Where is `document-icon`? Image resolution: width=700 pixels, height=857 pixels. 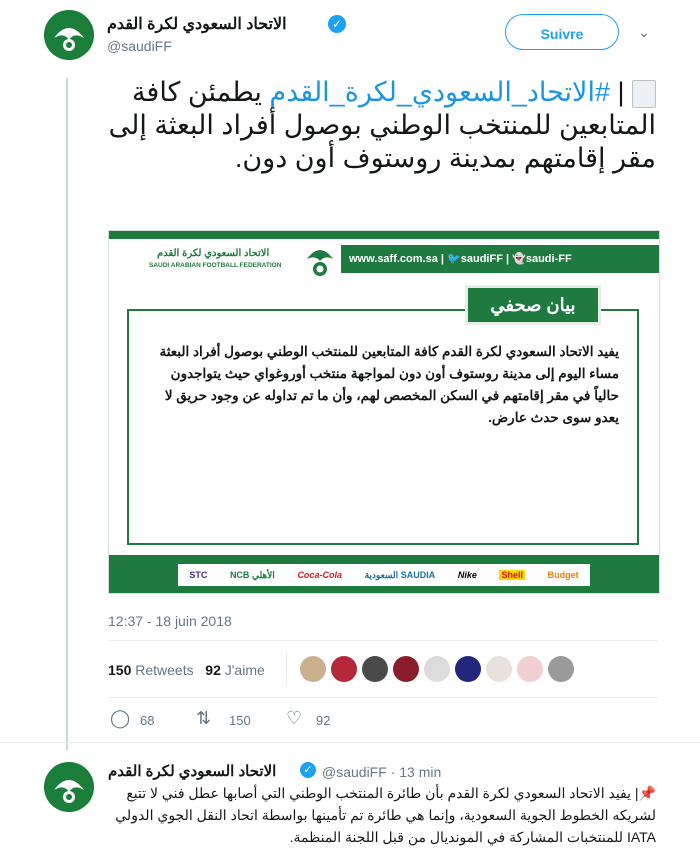
document-icon is located at coordinates (644, 93).